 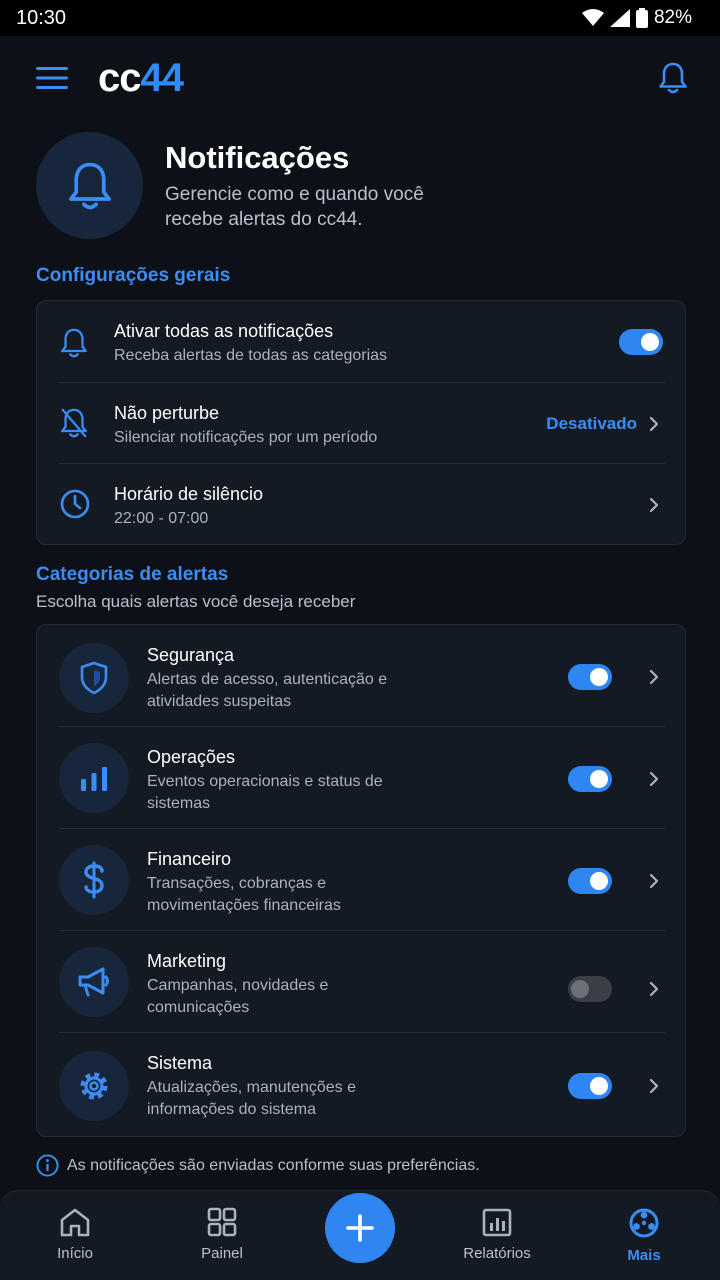 I want to click on app-logo: cc44, so click(x=141, y=77).